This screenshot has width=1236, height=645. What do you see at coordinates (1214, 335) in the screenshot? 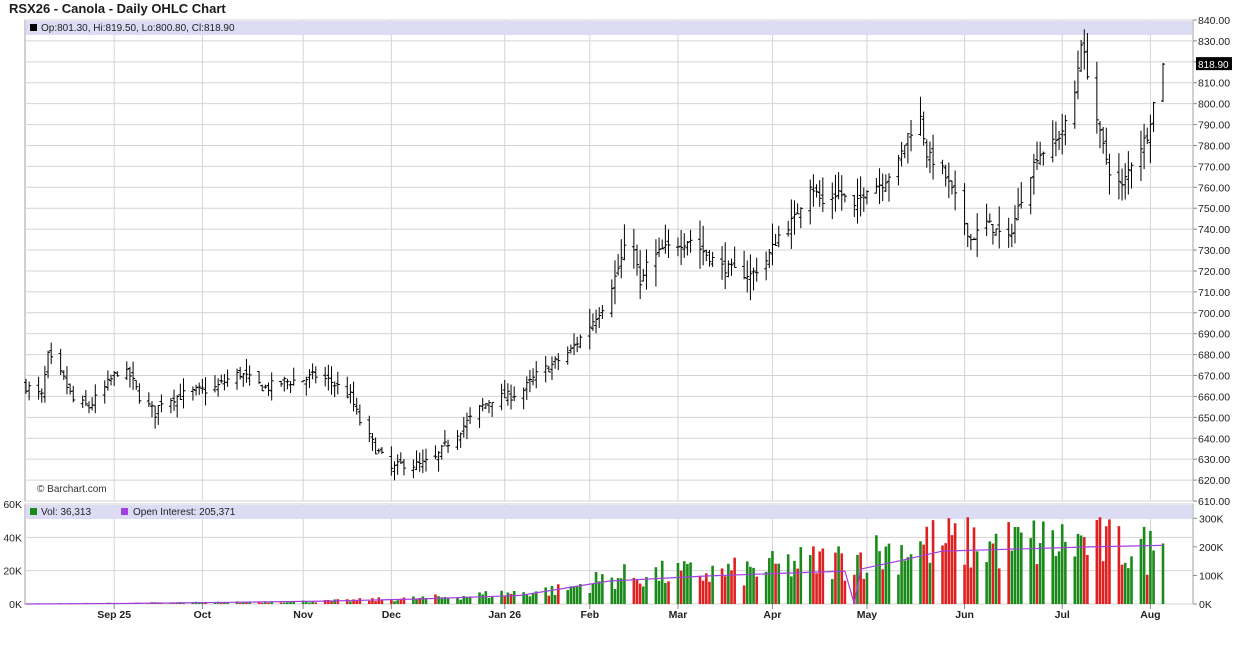
I see `price-tick-label: 690.00` at bounding box center [1214, 335].